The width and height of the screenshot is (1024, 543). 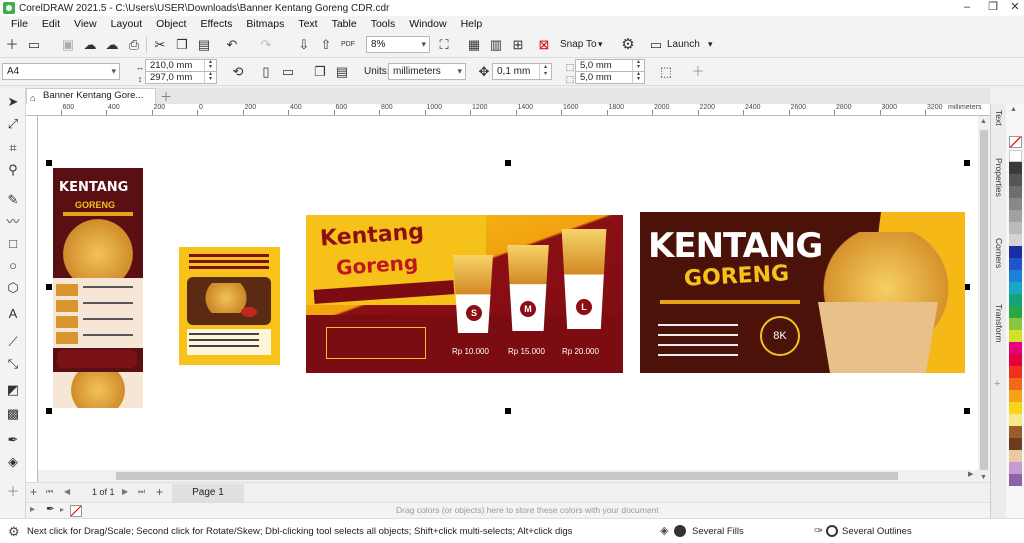 I want to click on palette-scroll-icon: ▸, so click(x=62, y=509).